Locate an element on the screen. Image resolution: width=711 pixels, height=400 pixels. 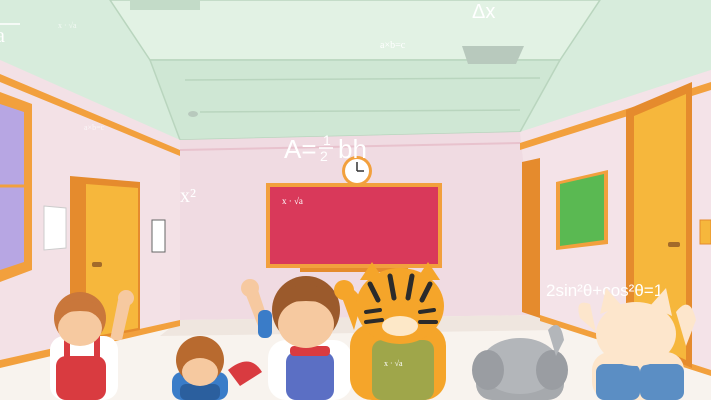
door-frame-right-far is located at coordinates (531, 238).